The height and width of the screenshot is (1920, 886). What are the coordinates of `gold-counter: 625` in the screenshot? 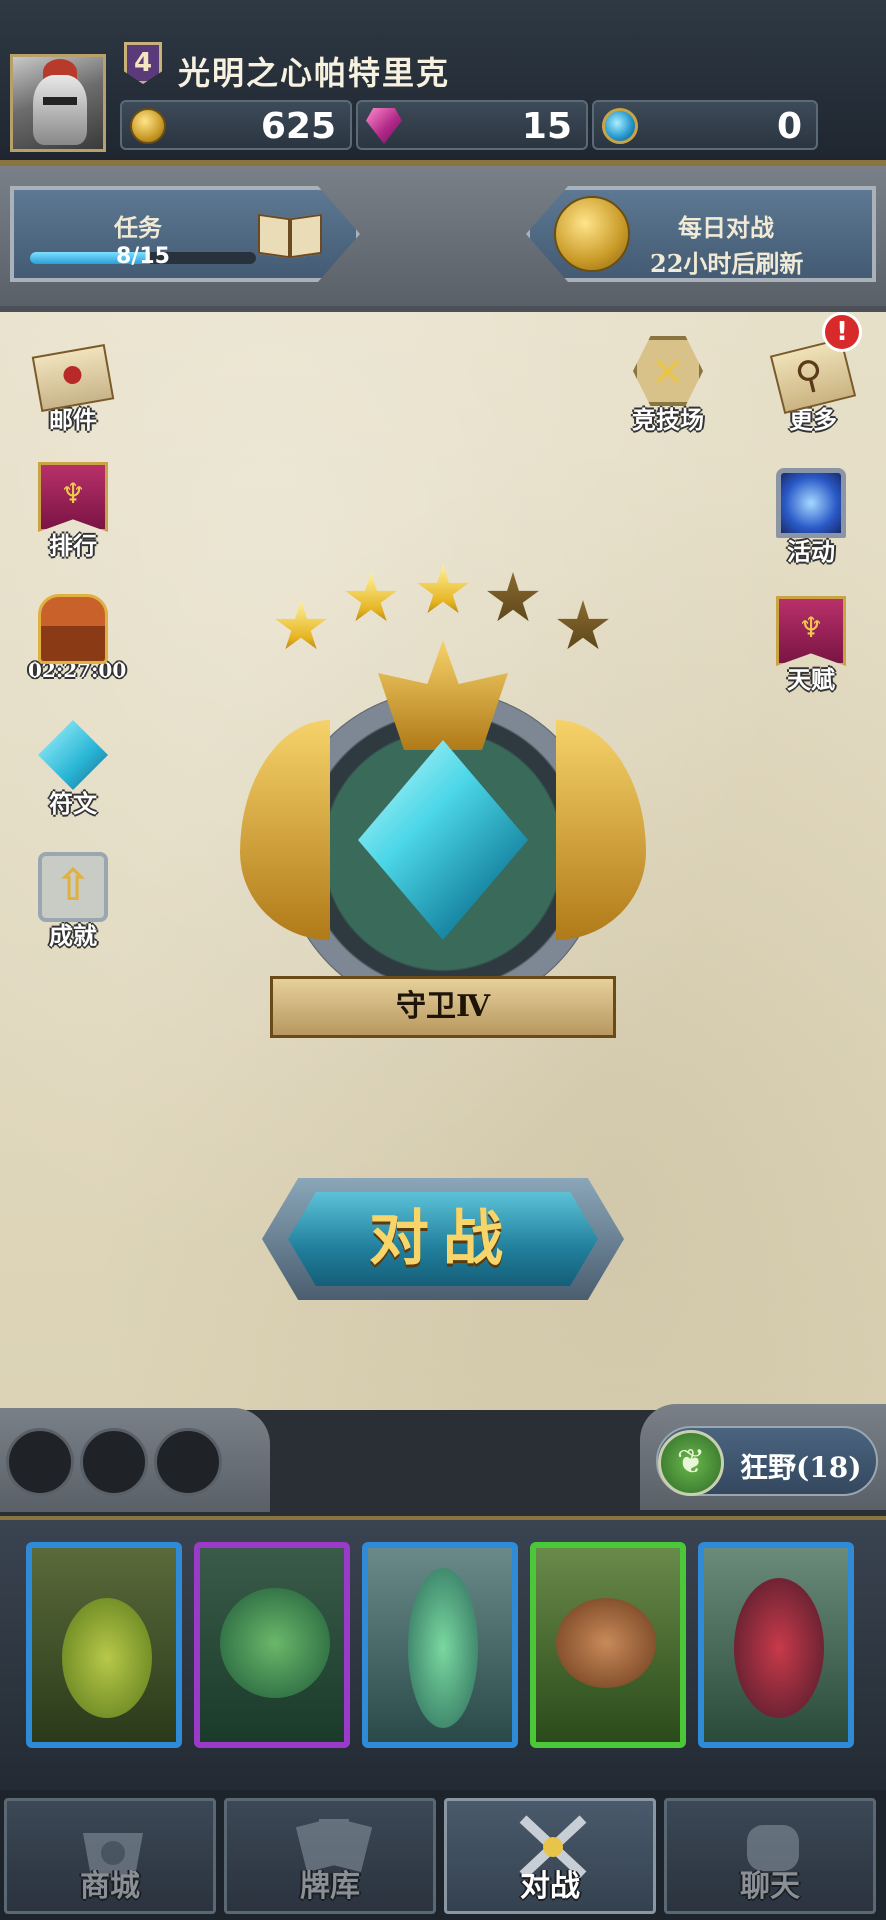 It's located at (236, 125).